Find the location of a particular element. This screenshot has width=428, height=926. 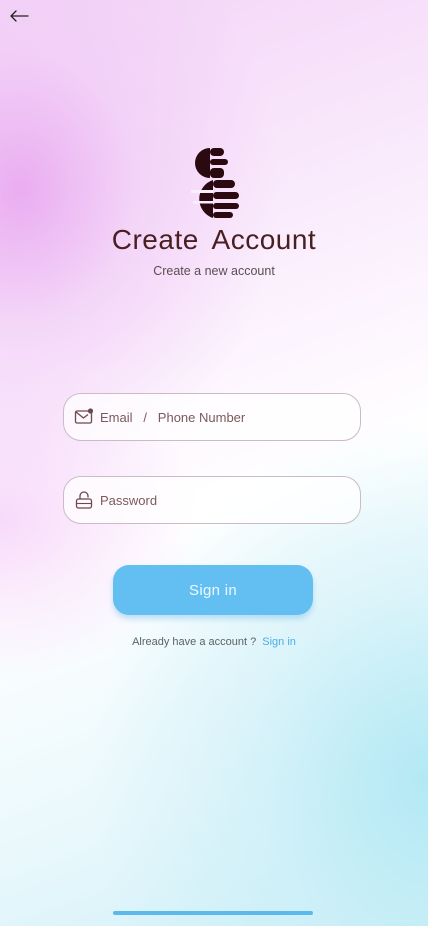

already-account-row: Already have a account ? Sign in is located at coordinates (214, 642).